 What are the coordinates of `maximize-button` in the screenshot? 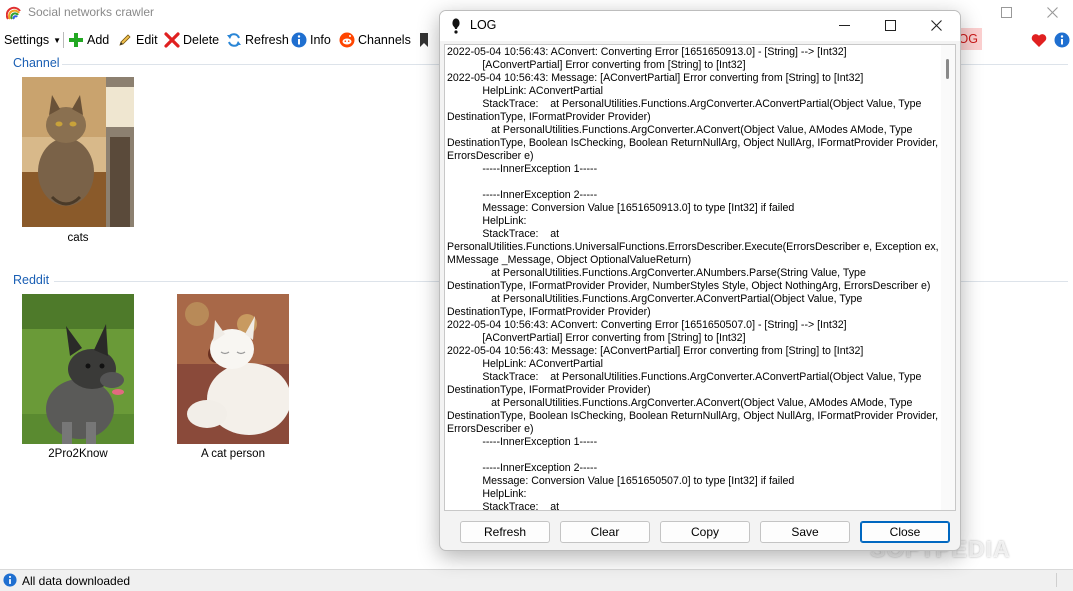 It's located at (1006, 13).